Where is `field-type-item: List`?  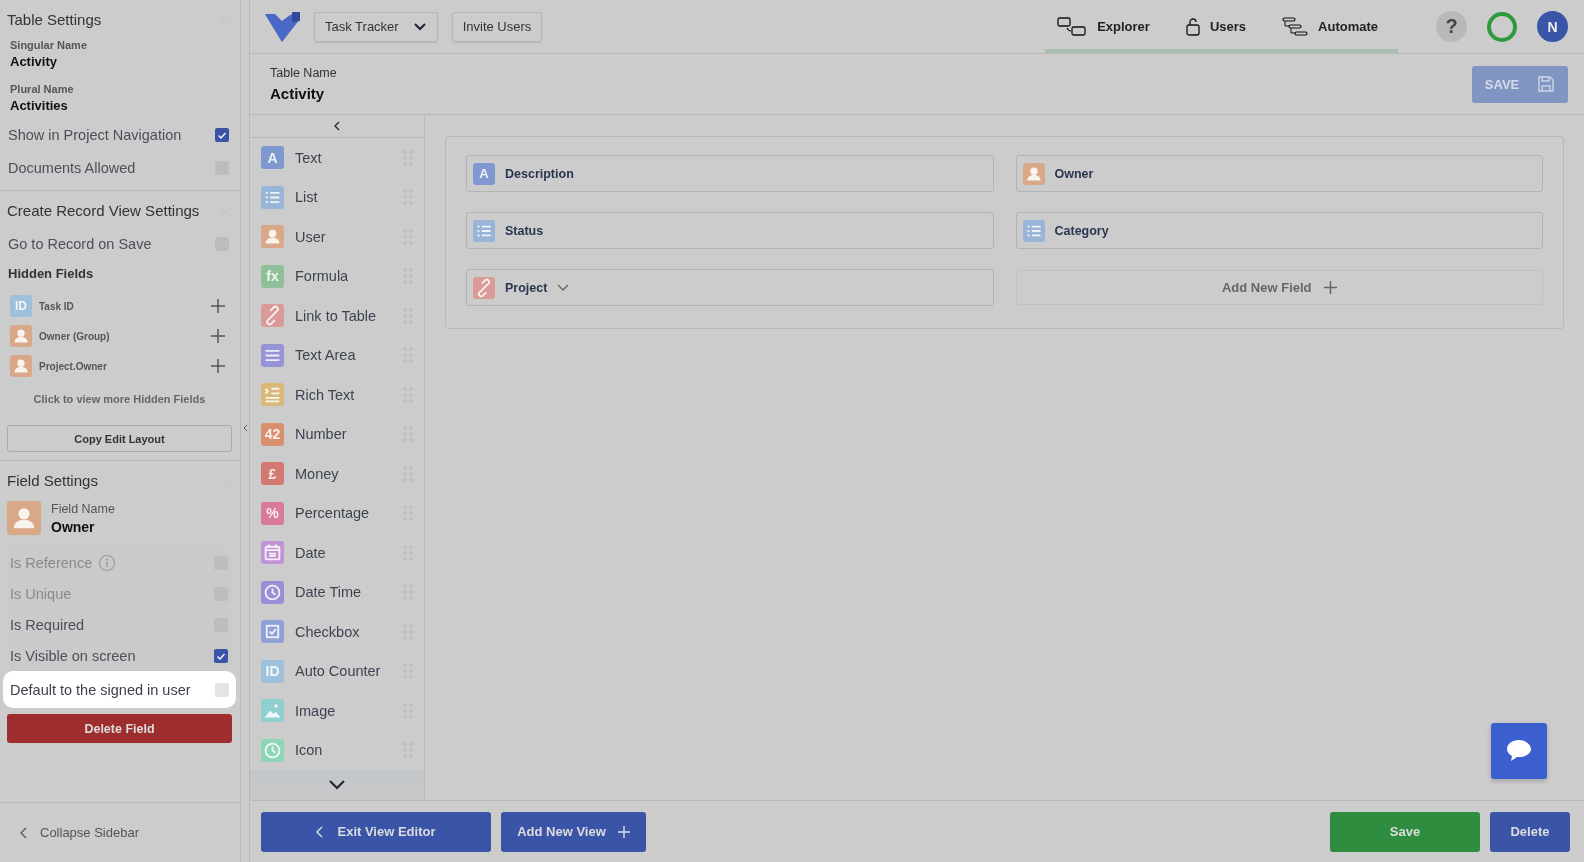 field-type-item: List is located at coordinates (337, 197).